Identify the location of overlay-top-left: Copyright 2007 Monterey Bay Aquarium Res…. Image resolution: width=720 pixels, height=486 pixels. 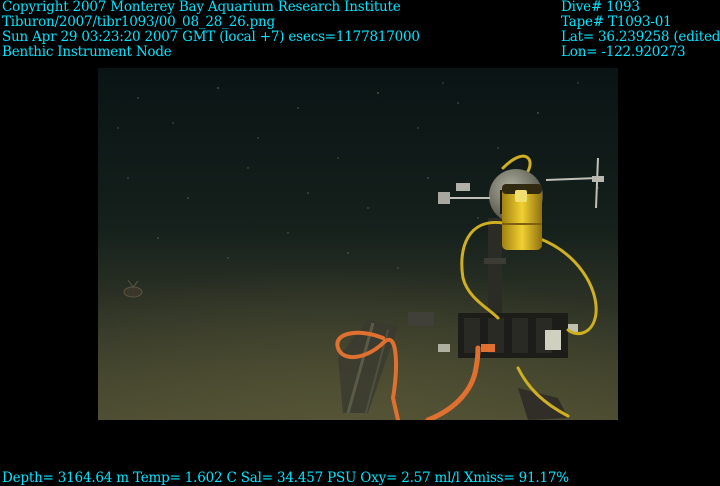
(211, 30).